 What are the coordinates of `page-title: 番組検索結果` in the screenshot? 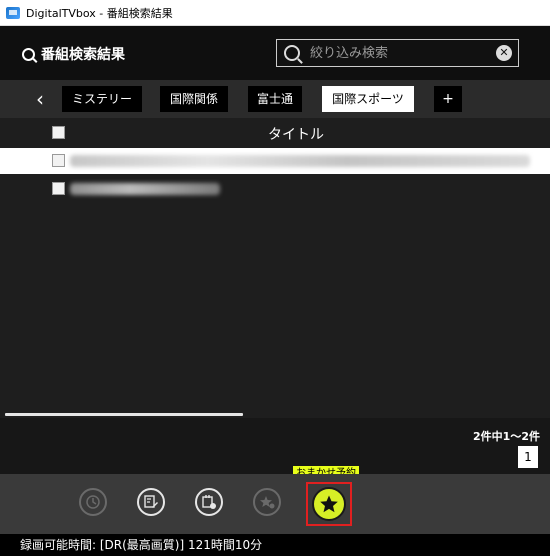 It's located at (83, 55).